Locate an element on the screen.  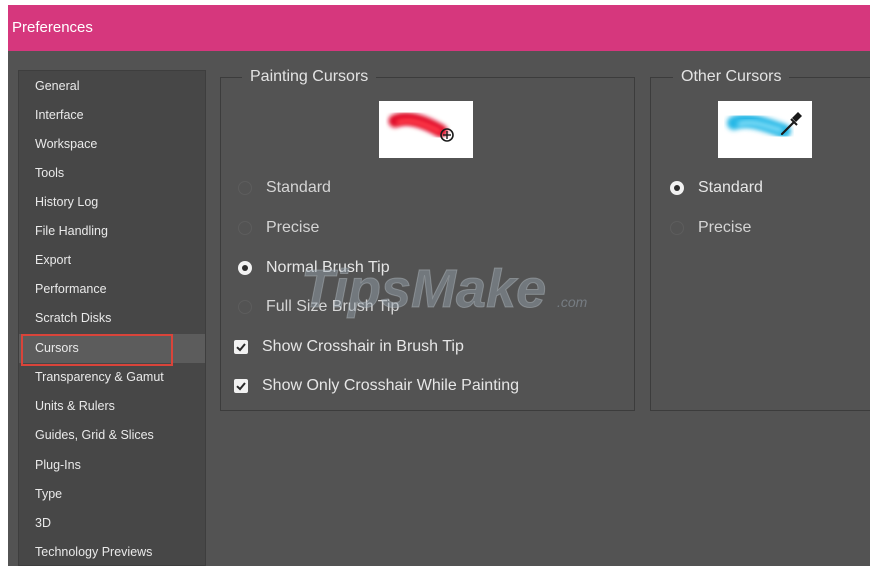
sidebar-item-general: General is located at coordinates (112, 86).